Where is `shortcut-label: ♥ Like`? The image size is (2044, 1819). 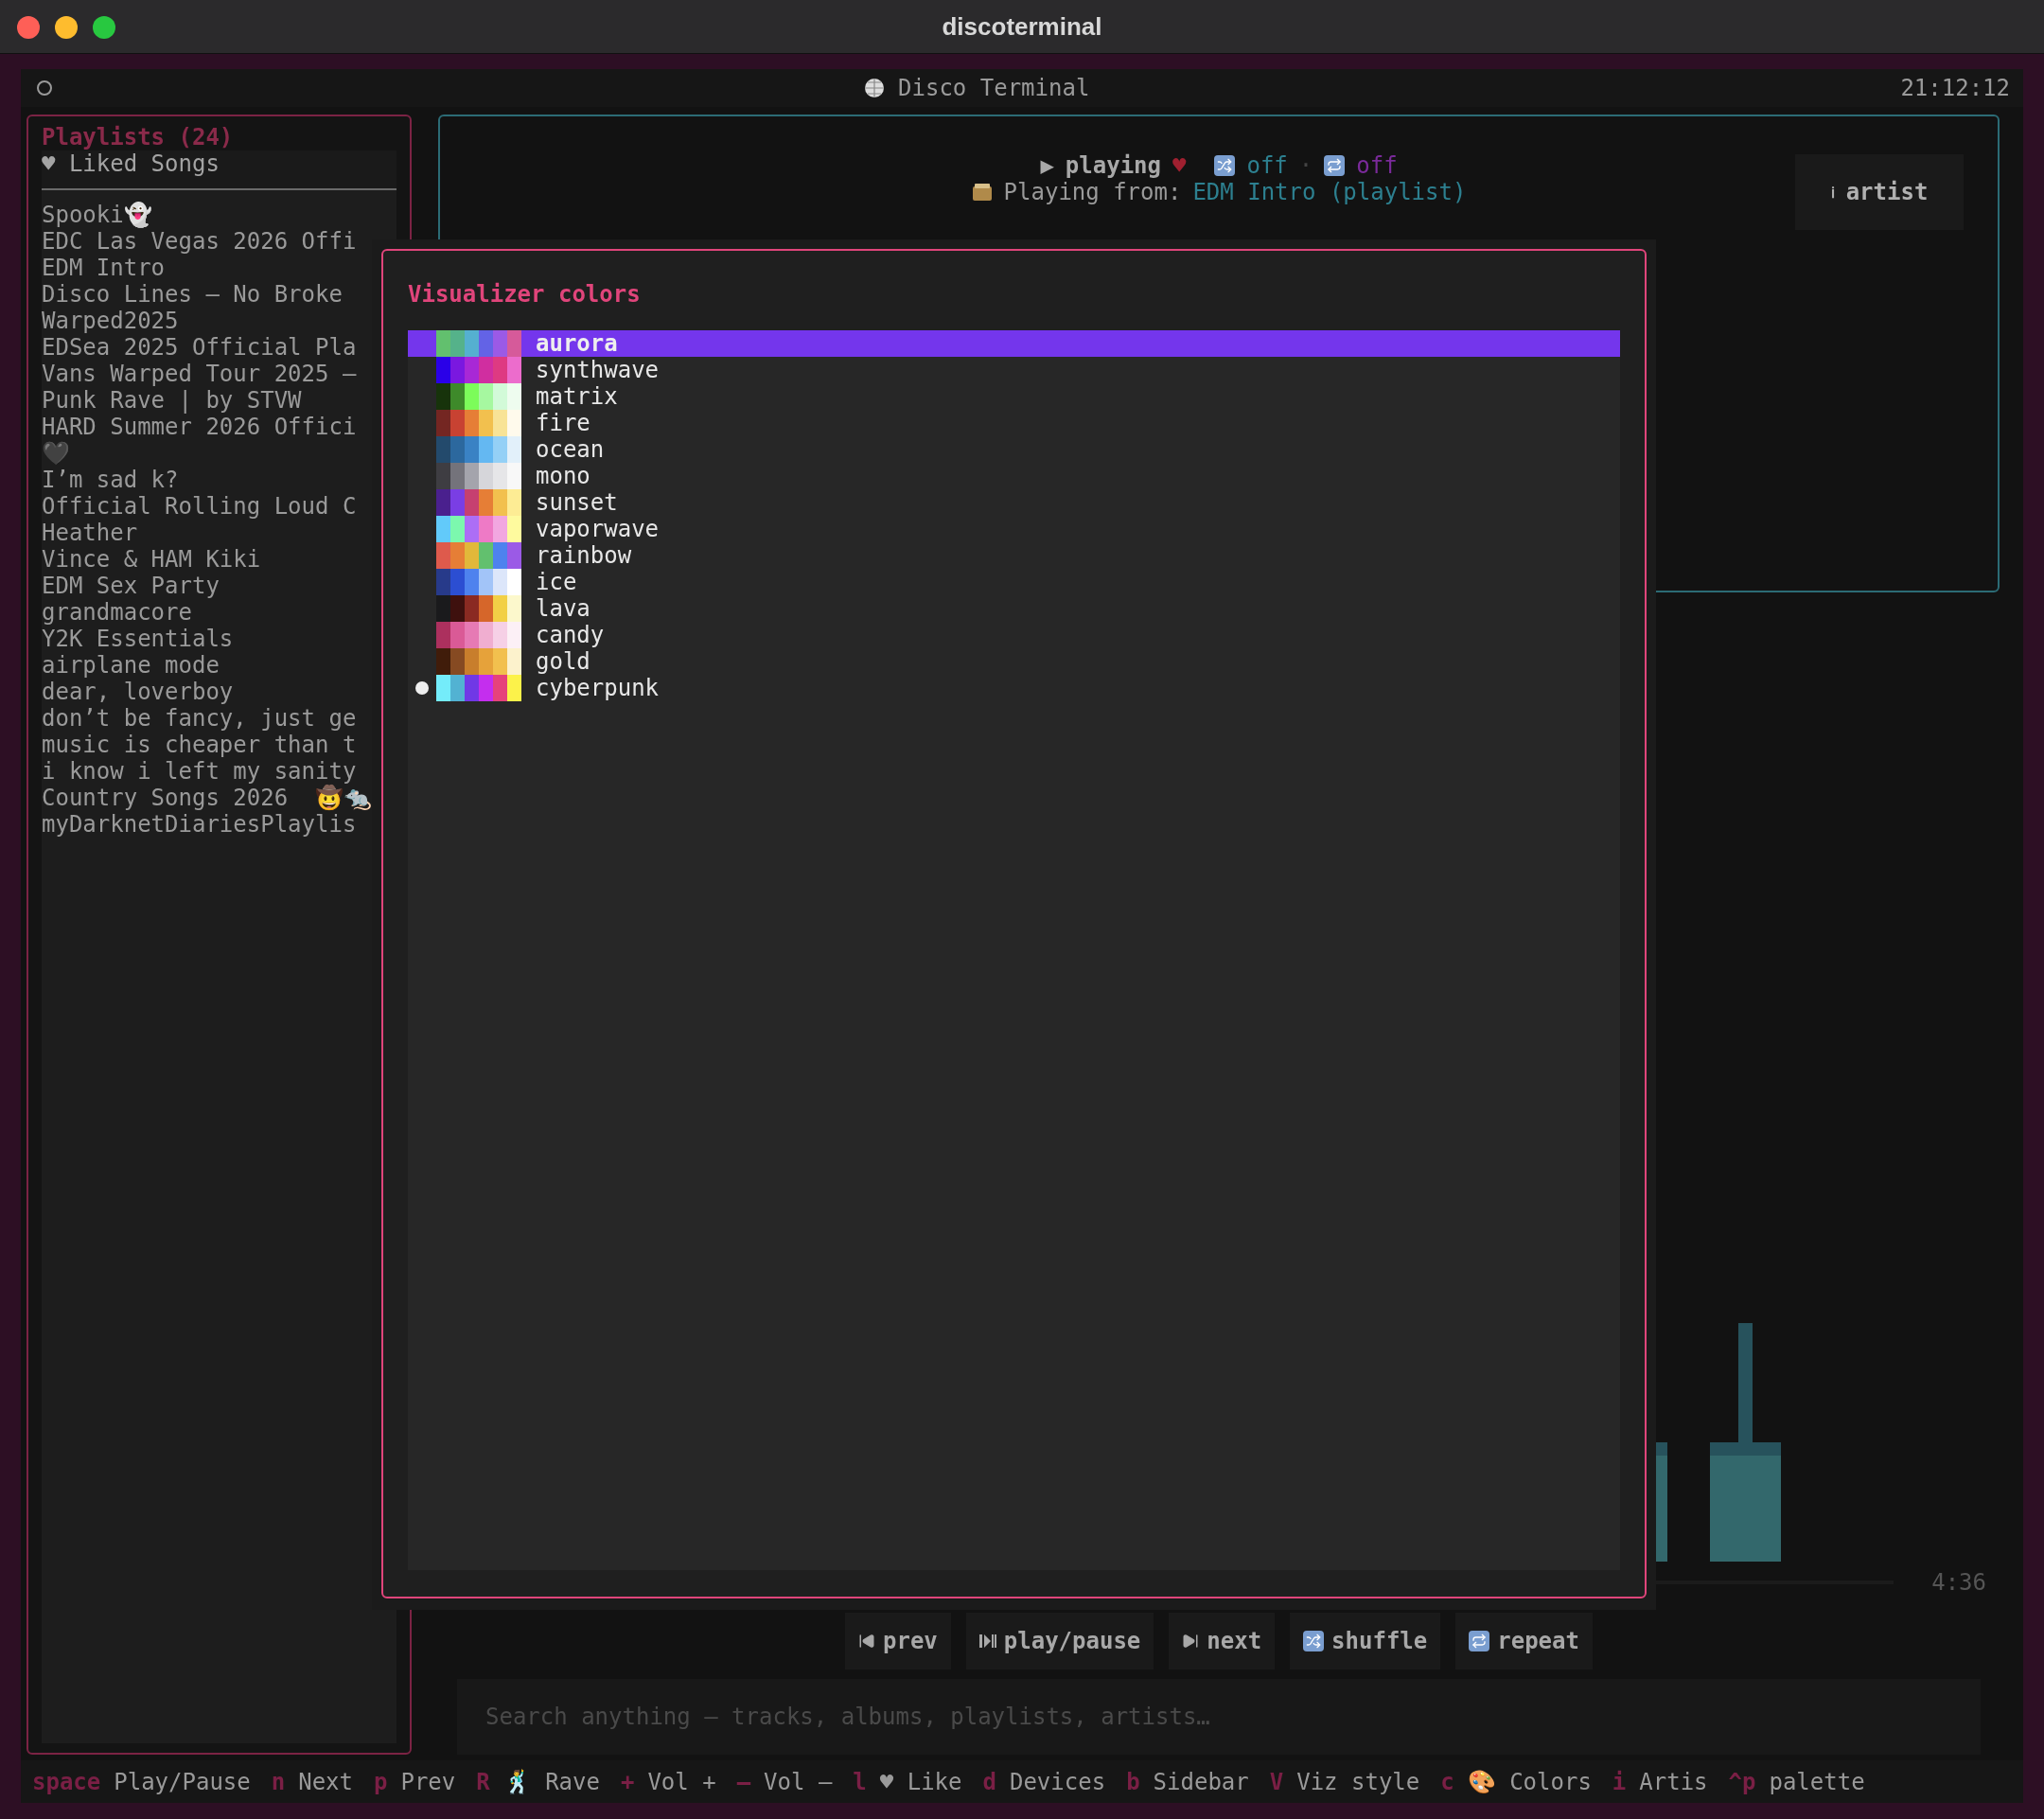 shortcut-label: ♥ Like is located at coordinates (920, 1782).